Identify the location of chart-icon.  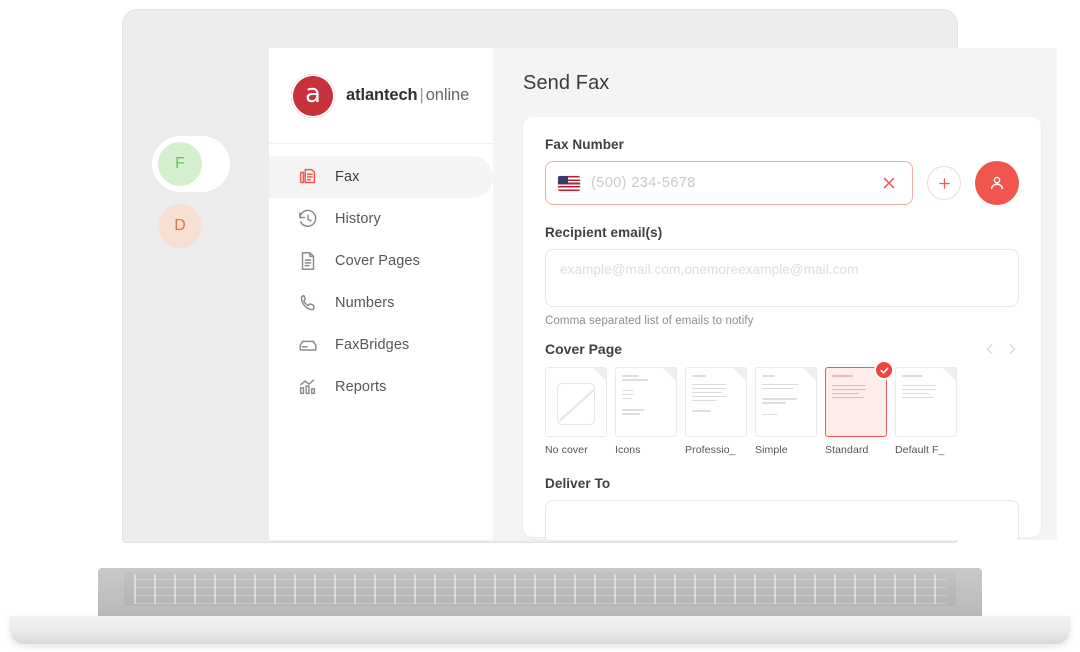
(308, 387).